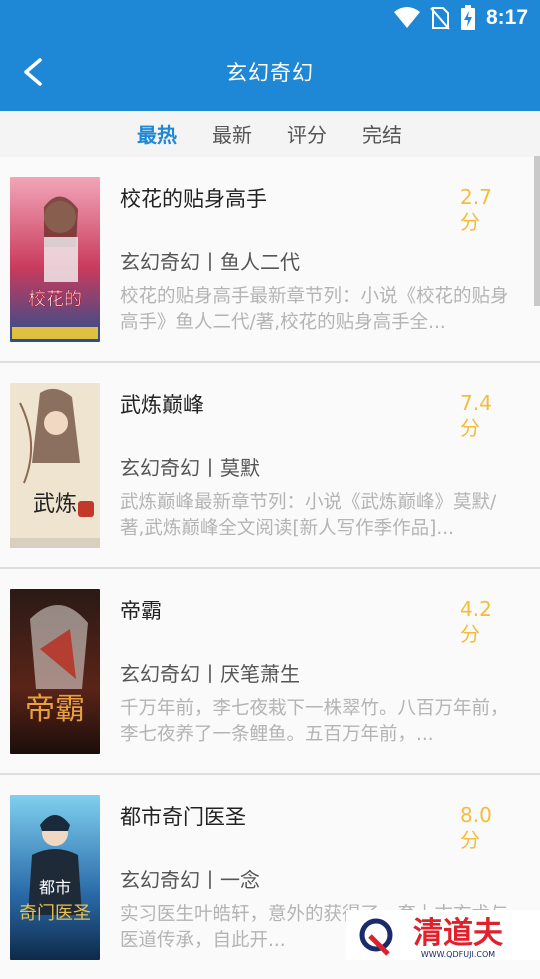 The width and height of the screenshot is (540, 979). Describe the element at coordinates (506, 17) in the screenshot. I see `clock-time: 8:17` at that location.